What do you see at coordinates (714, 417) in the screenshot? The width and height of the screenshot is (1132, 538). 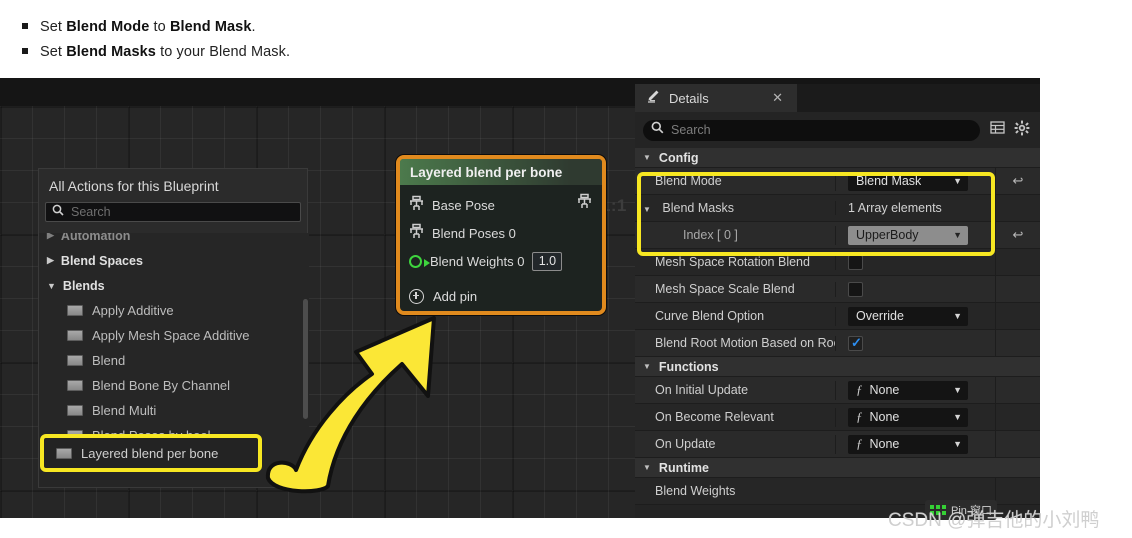 I see `property-label: On Become Relevant` at bounding box center [714, 417].